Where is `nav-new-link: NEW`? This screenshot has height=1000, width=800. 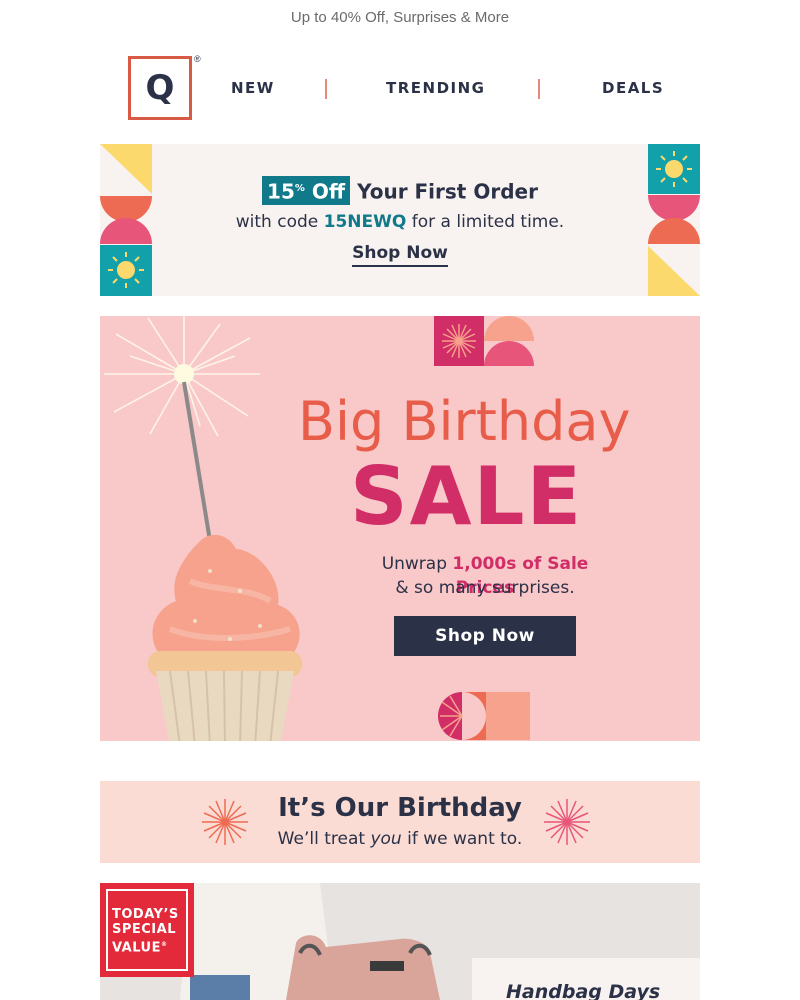 nav-new-link: NEW is located at coordinates (253, 88).